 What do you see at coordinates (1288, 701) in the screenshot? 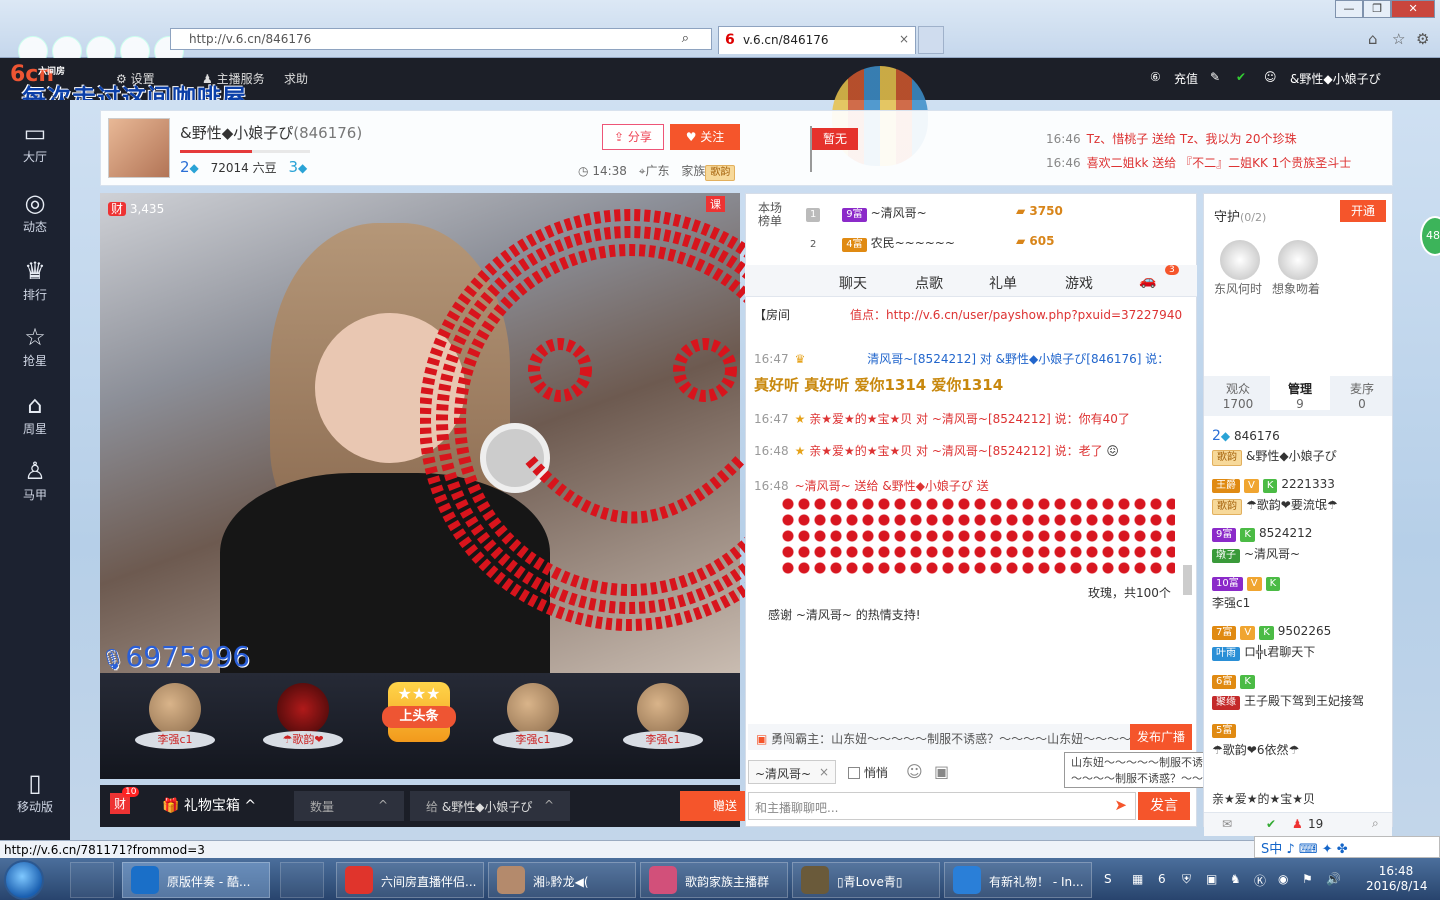
I see `user-row: 聚缘 王子殿下驾到王妃接驾` at bounding box center [1288, 701].